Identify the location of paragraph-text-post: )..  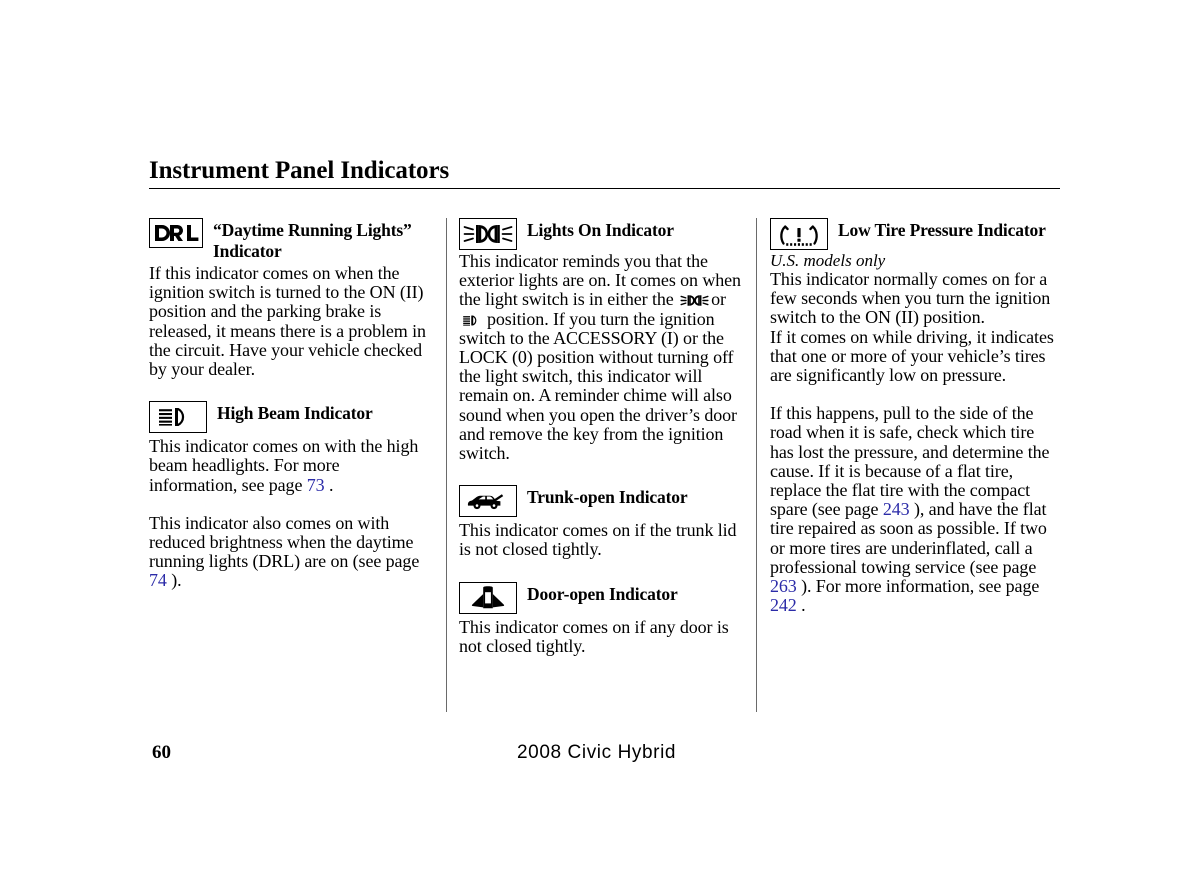
(174, 580).